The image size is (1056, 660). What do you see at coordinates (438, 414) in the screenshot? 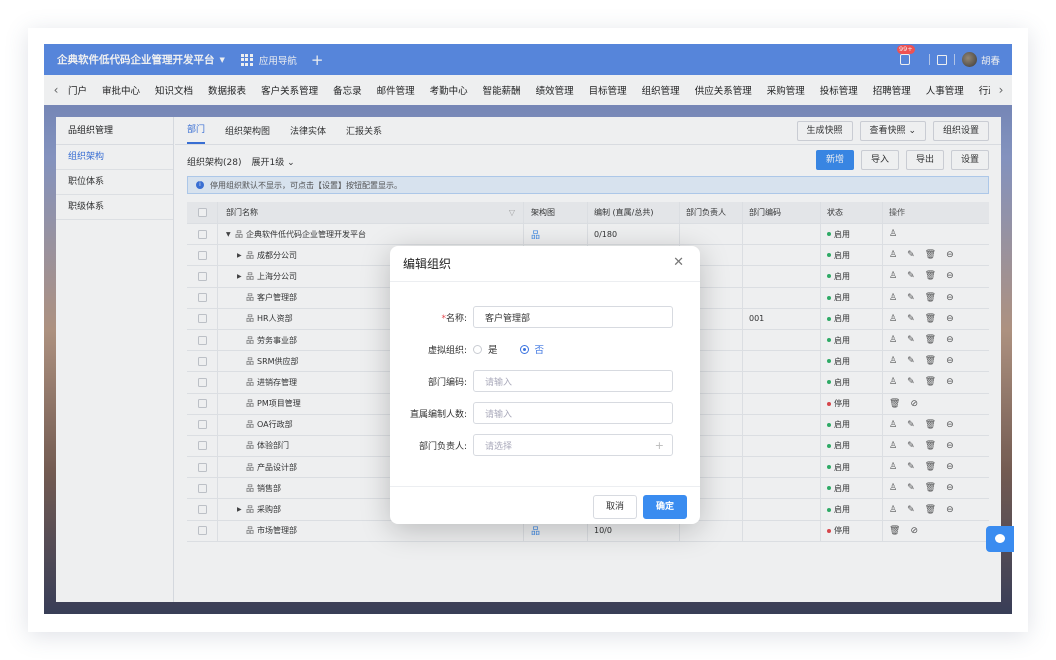
I see `quota-label: 直属编制人数:` at bounding box center [438, 414].